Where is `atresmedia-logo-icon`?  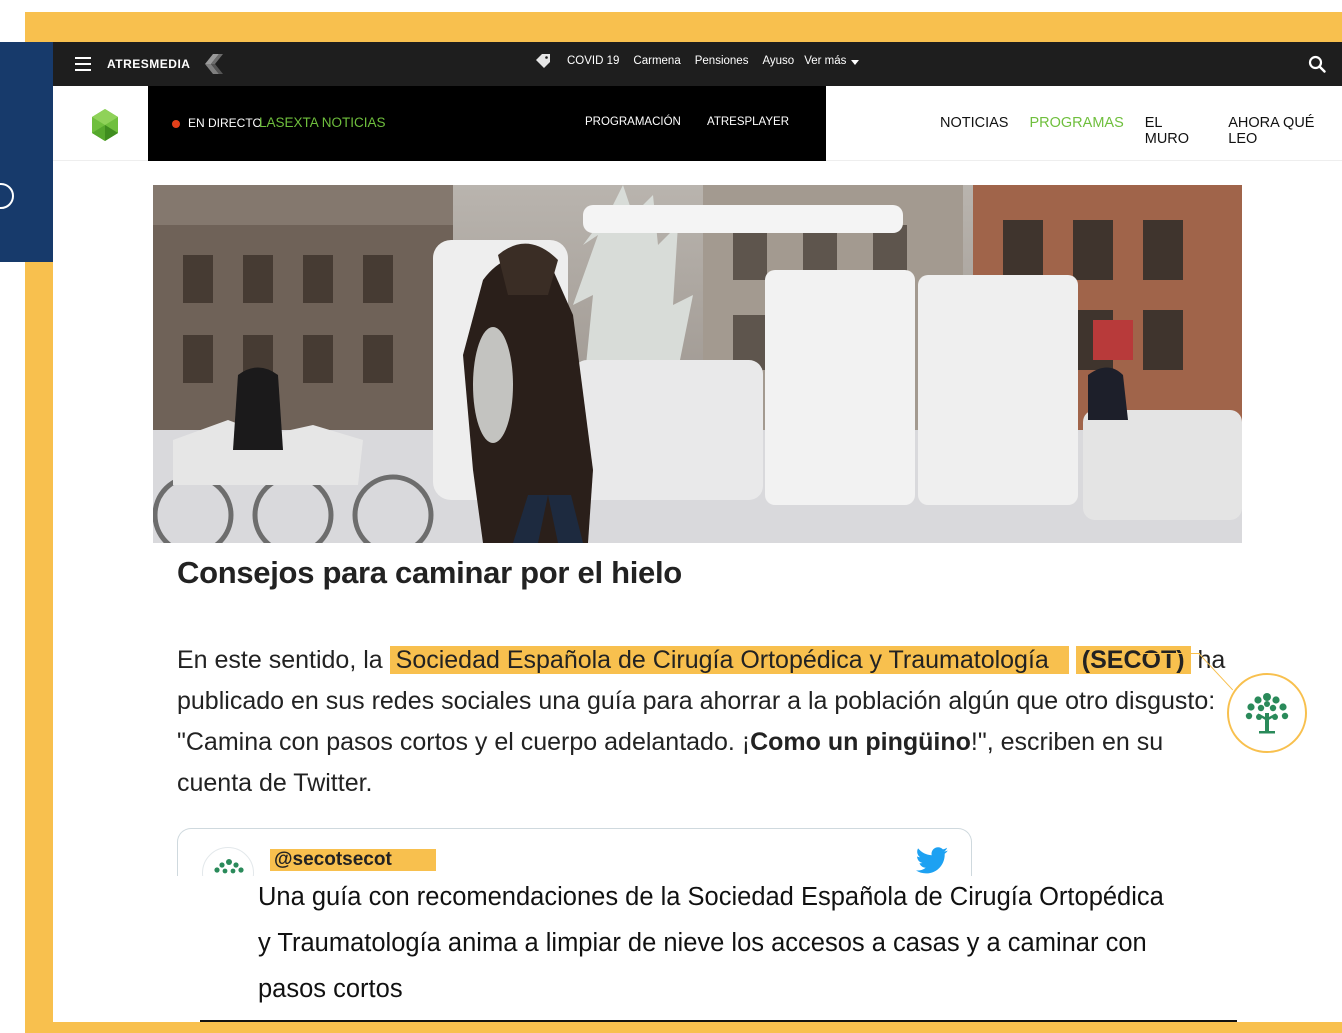
atresmedia-logo-icon is located at coordinates (214, 64).